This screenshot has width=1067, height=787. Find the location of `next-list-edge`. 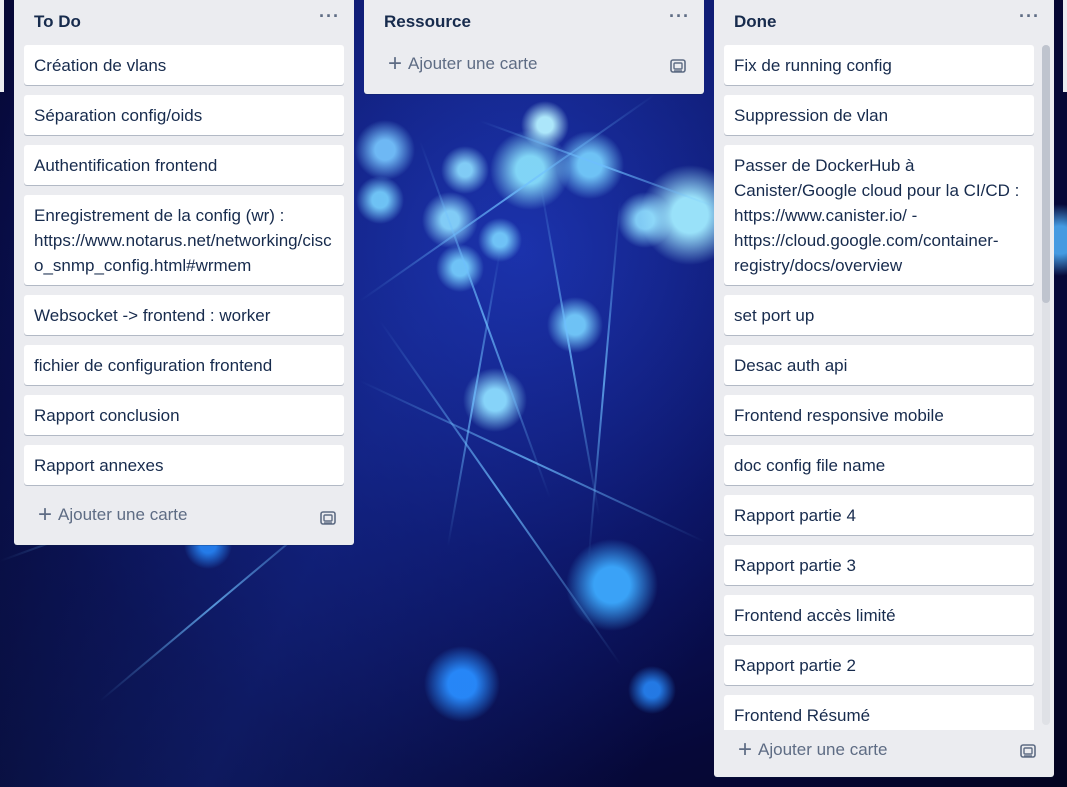

next-list-edge is located at coordinates (1065, 46).